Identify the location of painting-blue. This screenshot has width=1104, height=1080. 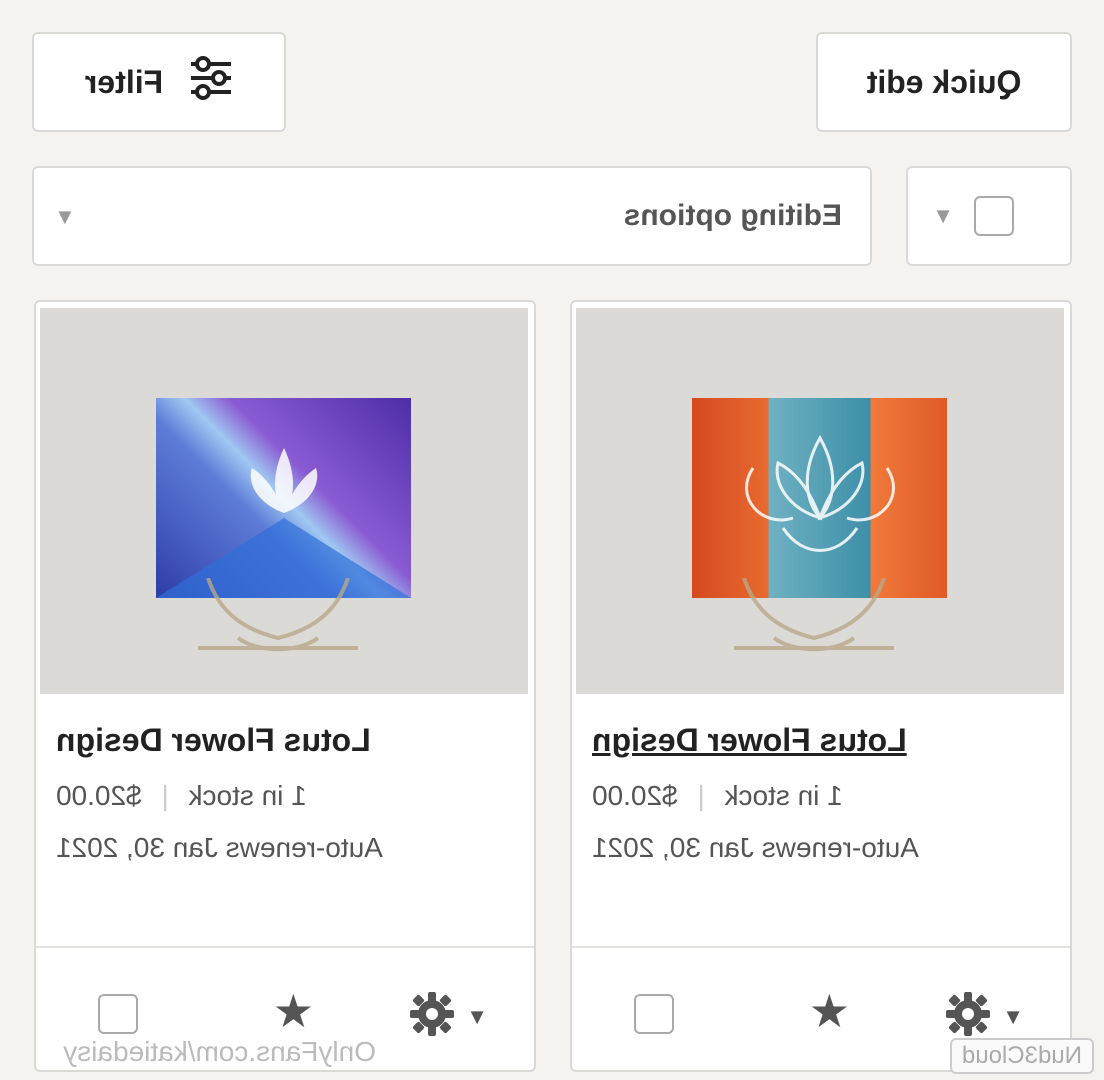
(283, 498).